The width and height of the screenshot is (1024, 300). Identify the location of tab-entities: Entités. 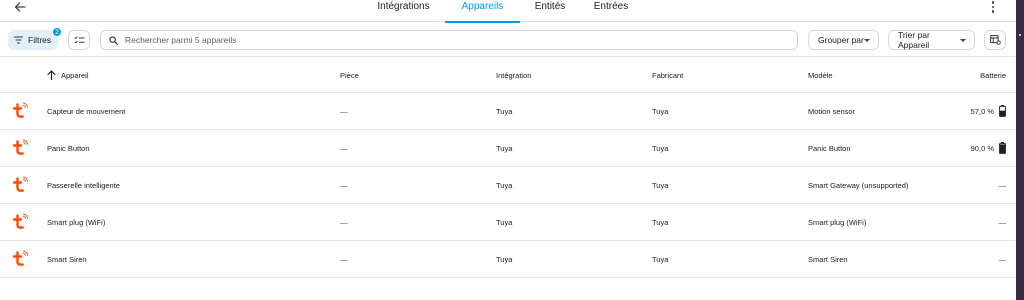
(550, 11).